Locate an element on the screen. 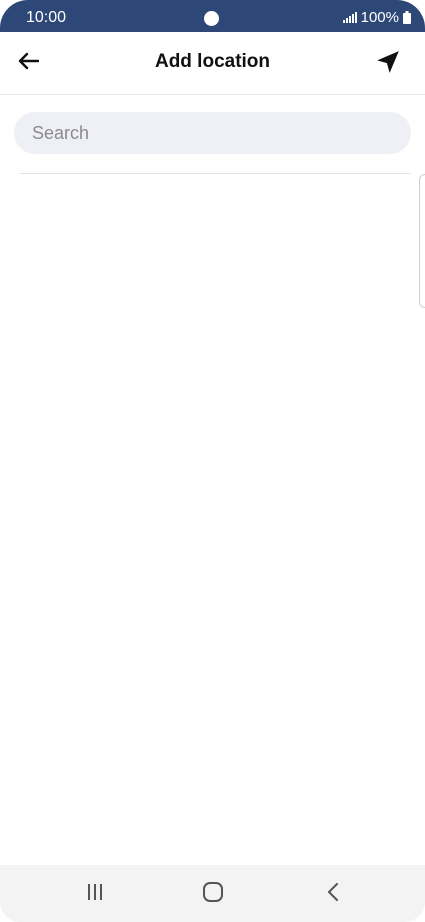 The width and height of the screenshot is (425, 922). search-input is located at coordinates (212, 133).